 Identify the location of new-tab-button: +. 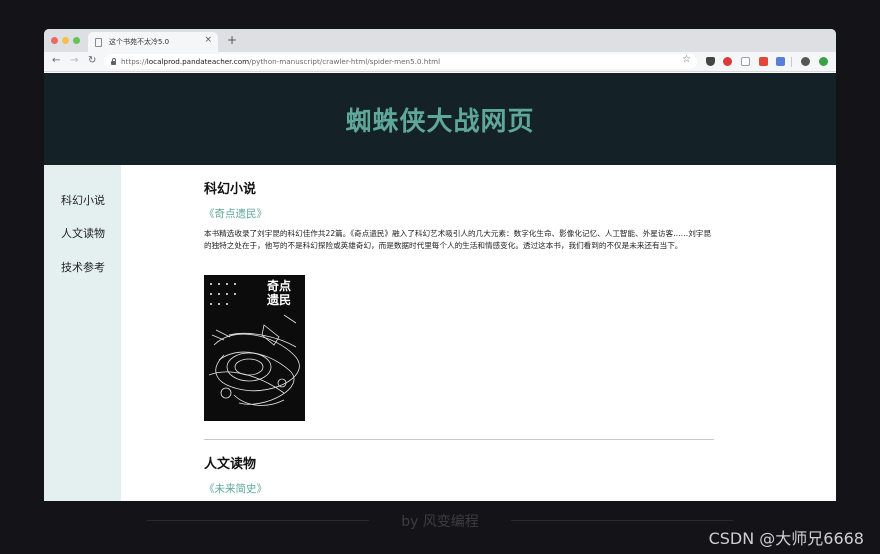
(232, 40).